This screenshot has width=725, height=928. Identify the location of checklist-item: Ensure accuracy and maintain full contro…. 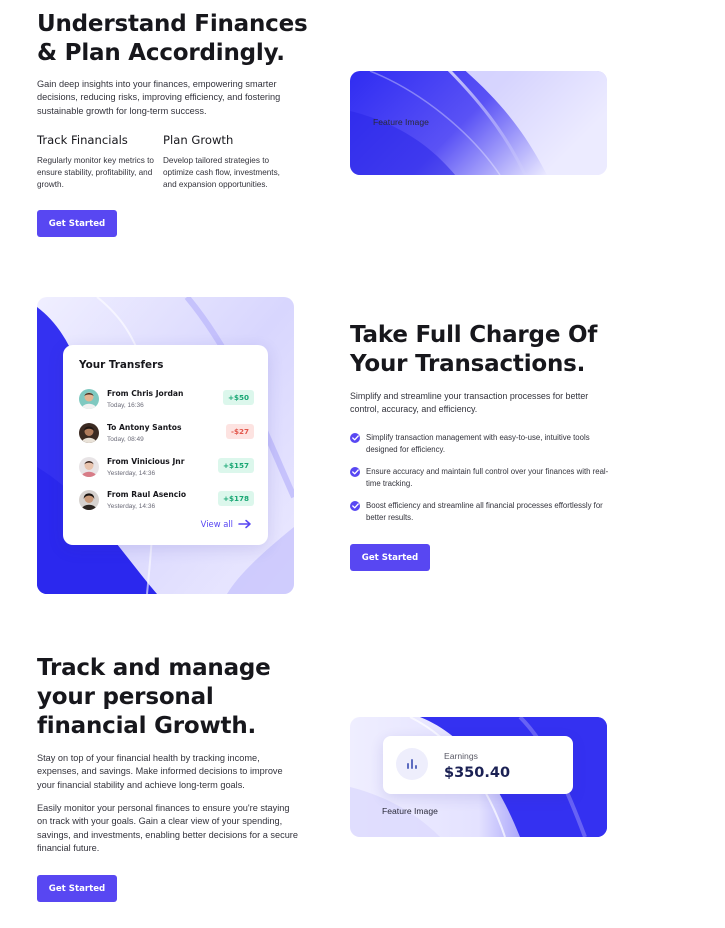
(480, 477).